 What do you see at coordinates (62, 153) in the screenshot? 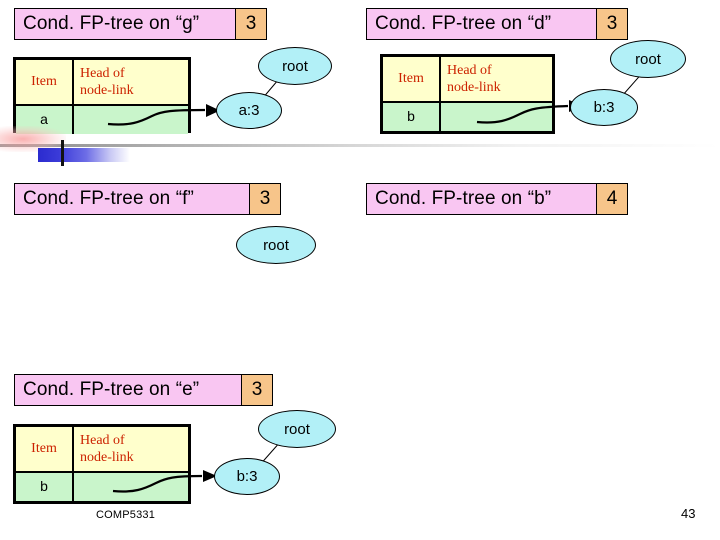
I see `blue-marker-tick` at bounding box center [62, 153].